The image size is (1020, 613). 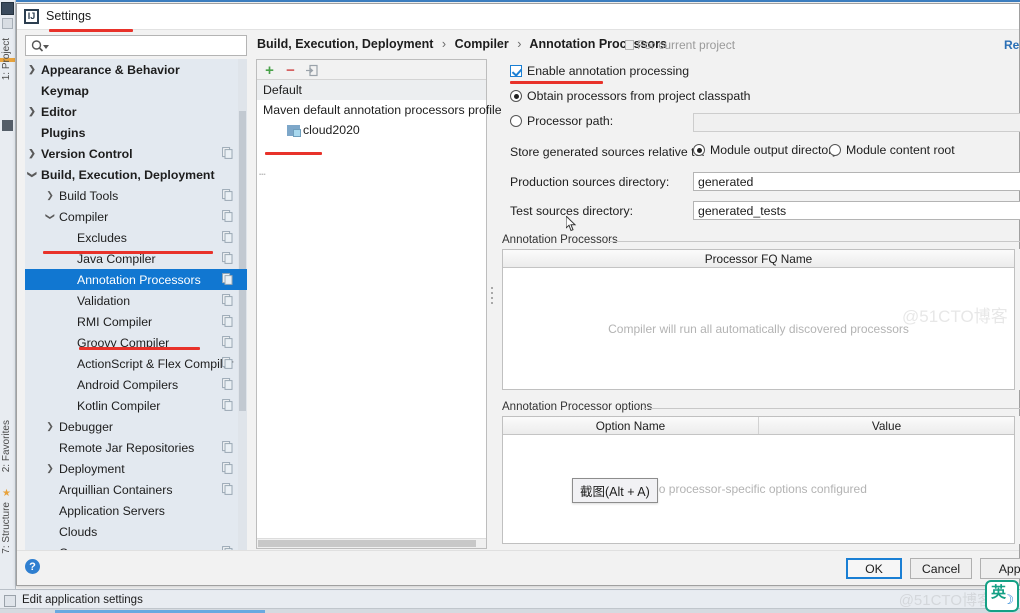 What do you see at coordinates (518, 567) in the screenshot?
I see `dialog-footer: ? OK Cancel Appl` at bounding box center [518, 567].